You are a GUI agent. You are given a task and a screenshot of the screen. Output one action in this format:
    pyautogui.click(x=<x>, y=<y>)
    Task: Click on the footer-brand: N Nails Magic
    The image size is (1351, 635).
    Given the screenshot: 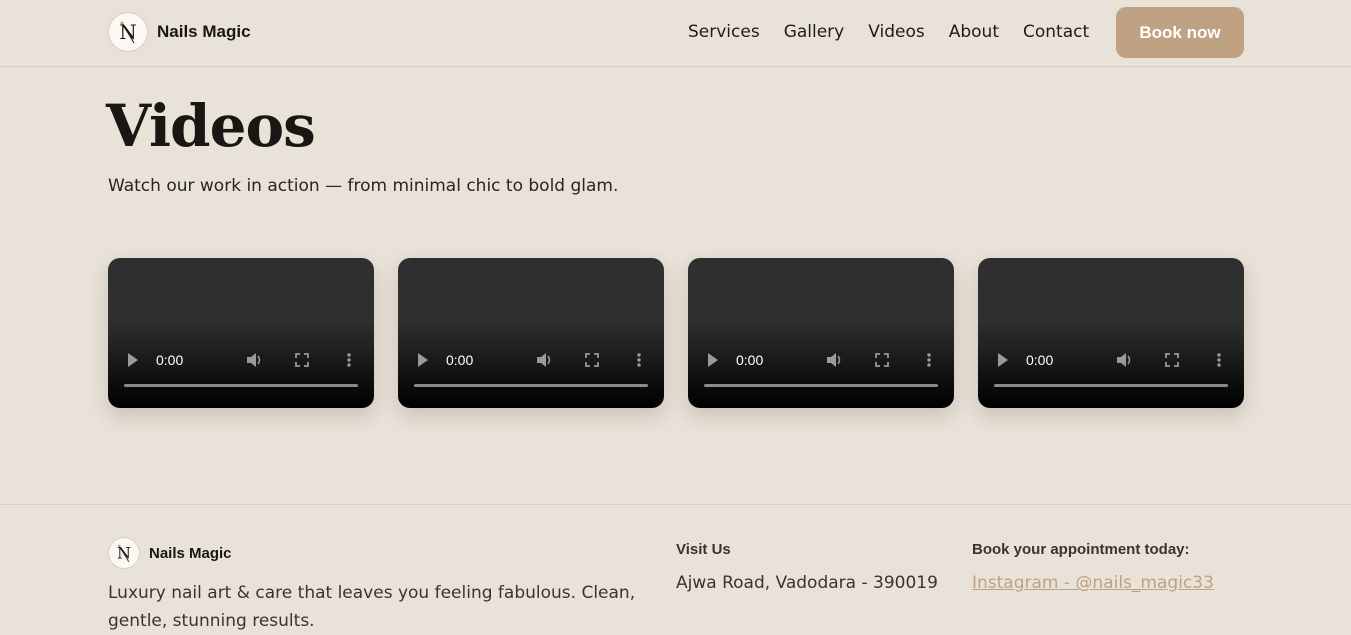 What is the action you would take?
    pyautogui.click(x=170, y=553)
    